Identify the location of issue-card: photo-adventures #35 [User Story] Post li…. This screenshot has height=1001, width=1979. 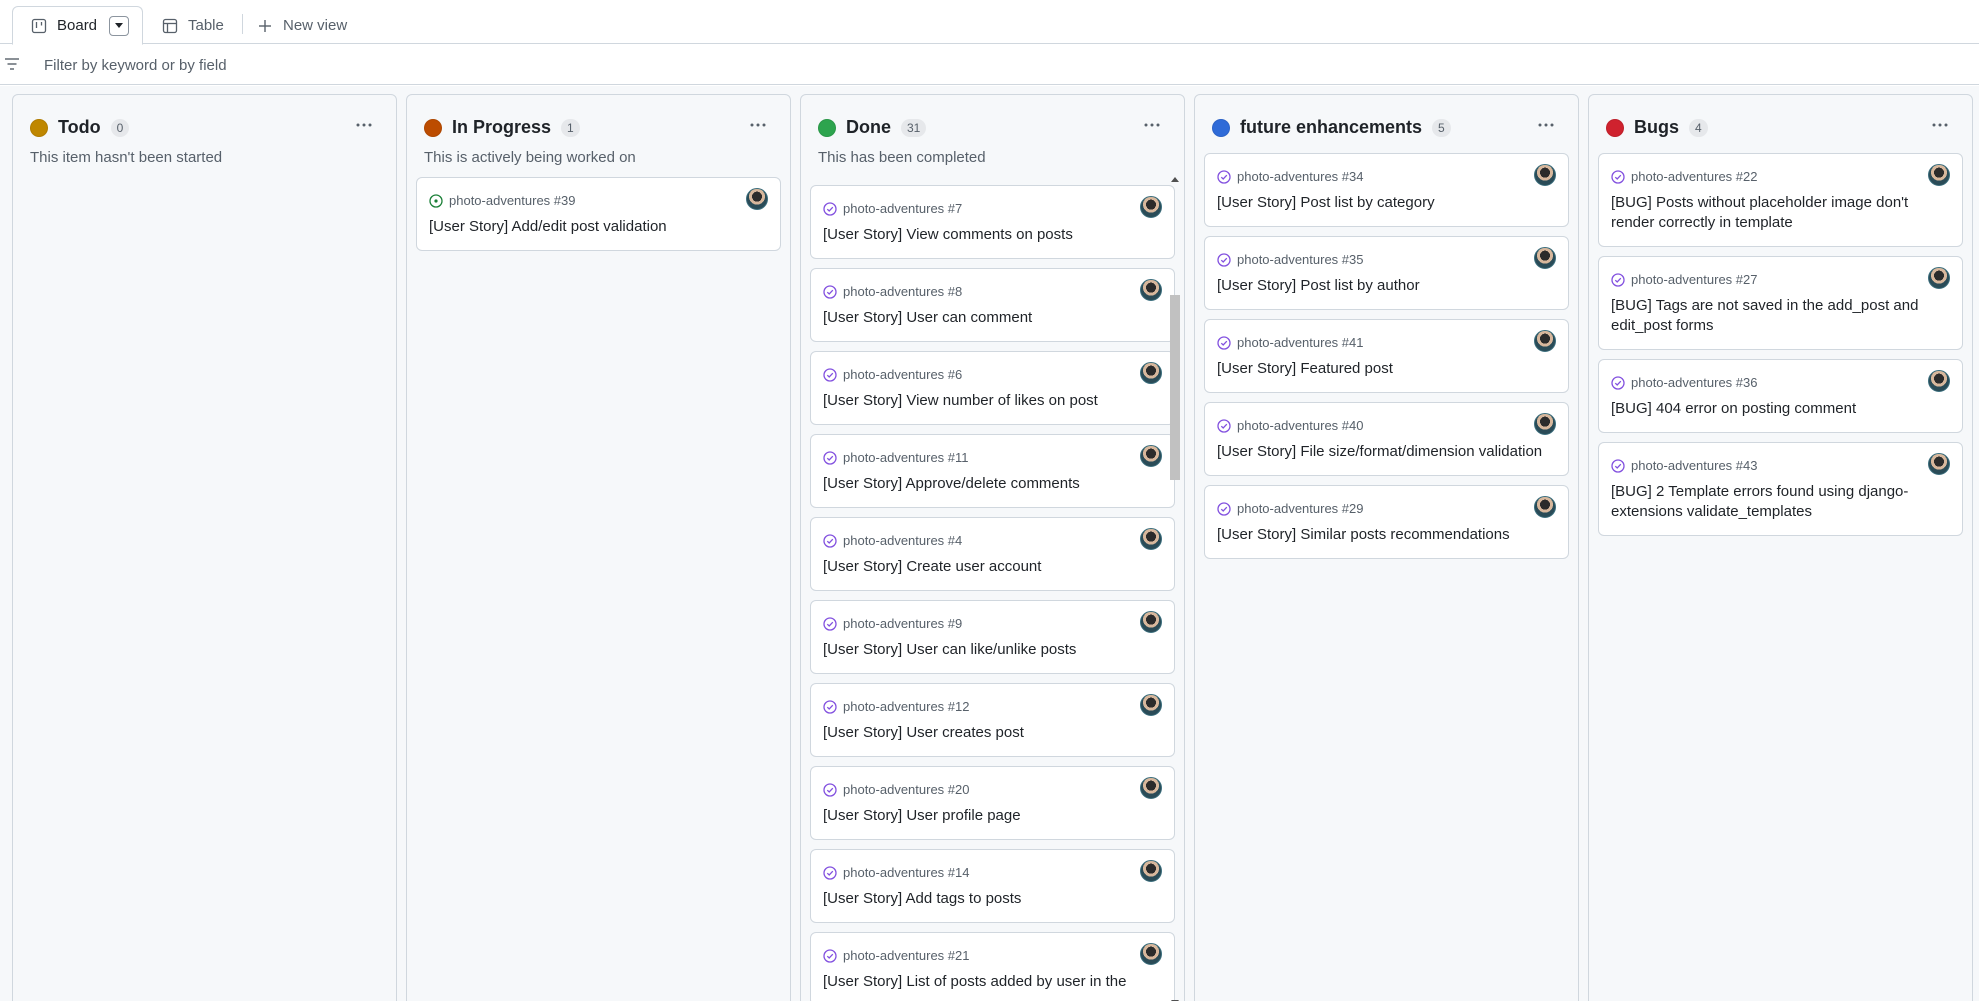
(1386, 273).